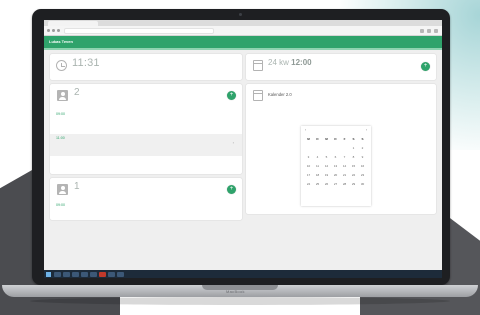  I want to click on deadline-add-button: +, so click(425, 66).